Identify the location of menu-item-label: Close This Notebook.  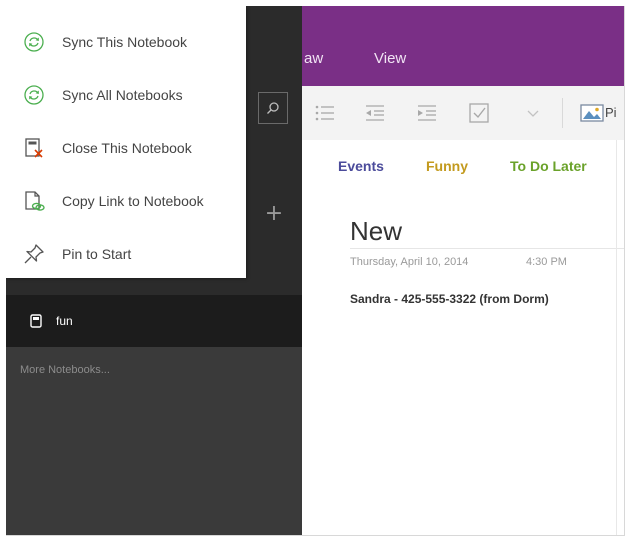
(127, 148).